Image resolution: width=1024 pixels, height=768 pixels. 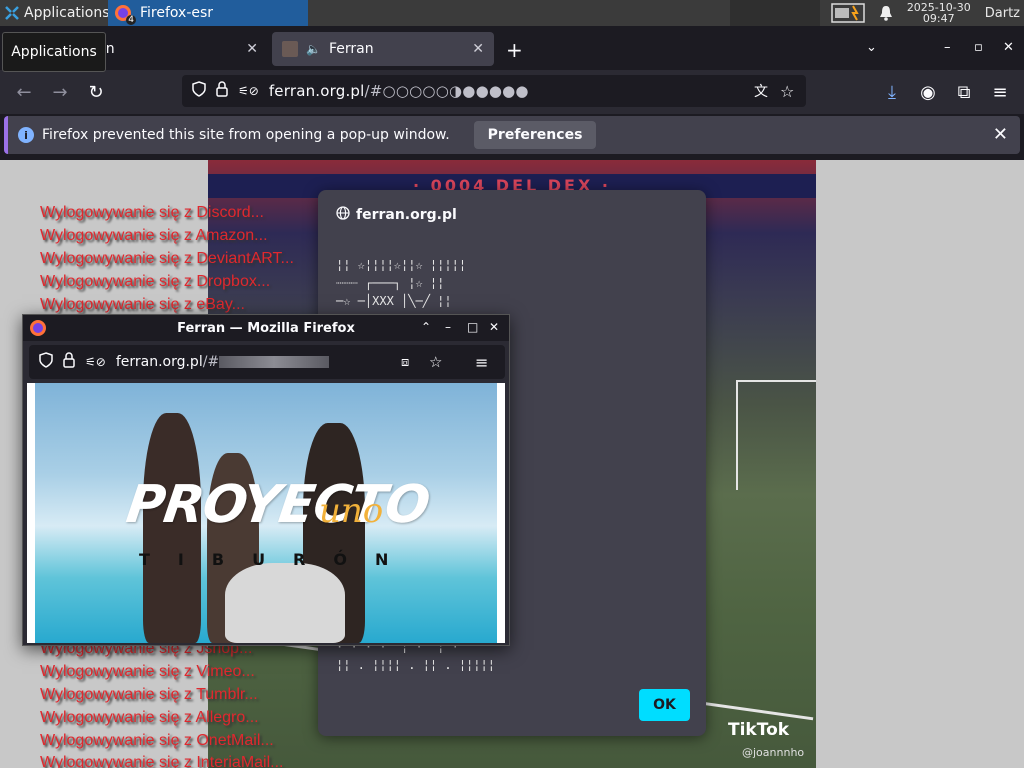 I want to click on tab-favicon-icon, so click(x=290, y=49).